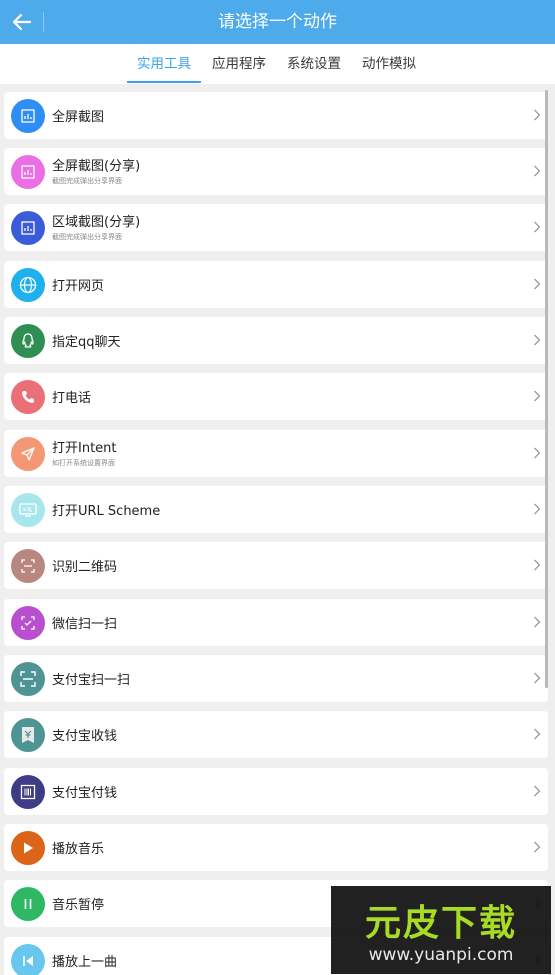 The width and height of the screenshot is (555, 975). I want to click on list-item: 打电话, so click(276, 396).